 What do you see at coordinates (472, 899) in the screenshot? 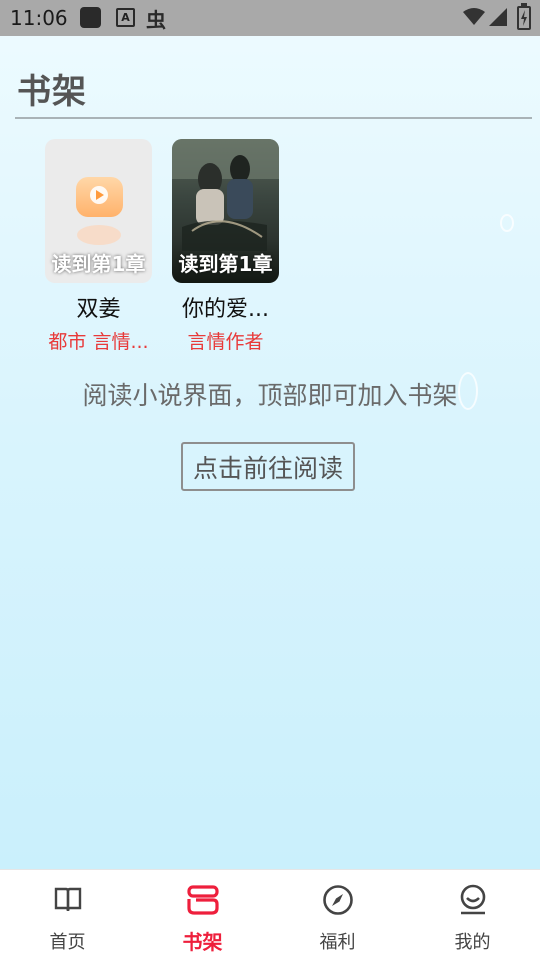
I see `profile-icon` at bounding box center [472, 899].